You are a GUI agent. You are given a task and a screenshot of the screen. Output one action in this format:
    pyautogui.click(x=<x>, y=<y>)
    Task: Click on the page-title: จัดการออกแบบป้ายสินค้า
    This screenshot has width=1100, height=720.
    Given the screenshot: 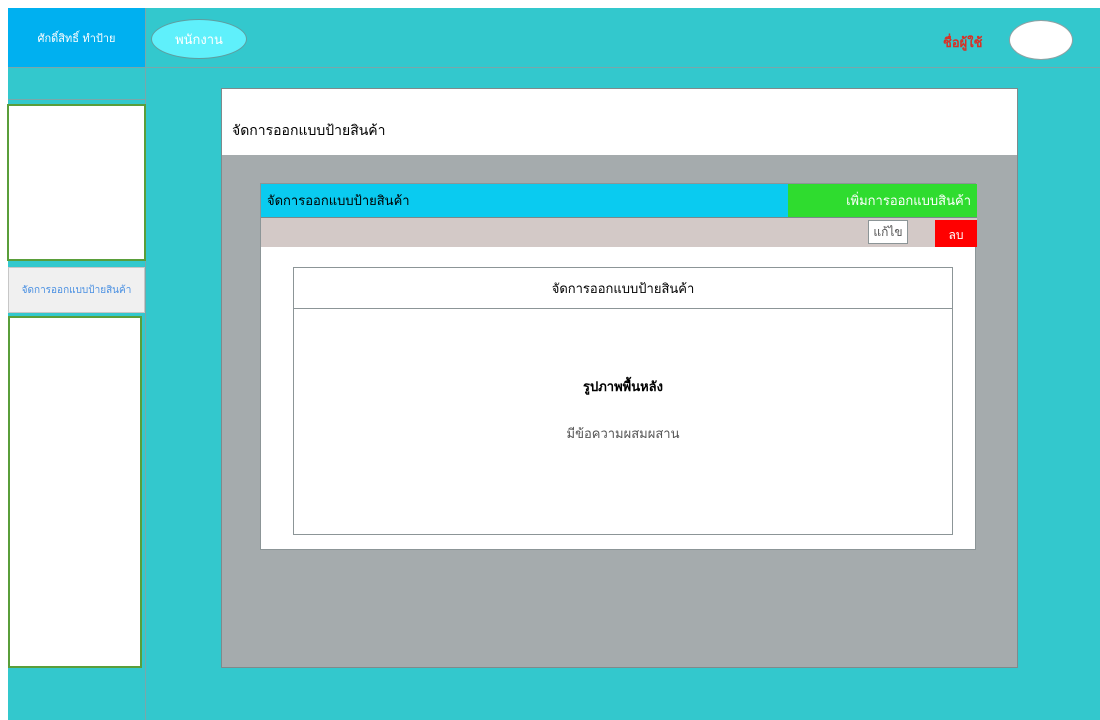 What is the action you would take?
    pyautogui.click(x=309, y=131)
    